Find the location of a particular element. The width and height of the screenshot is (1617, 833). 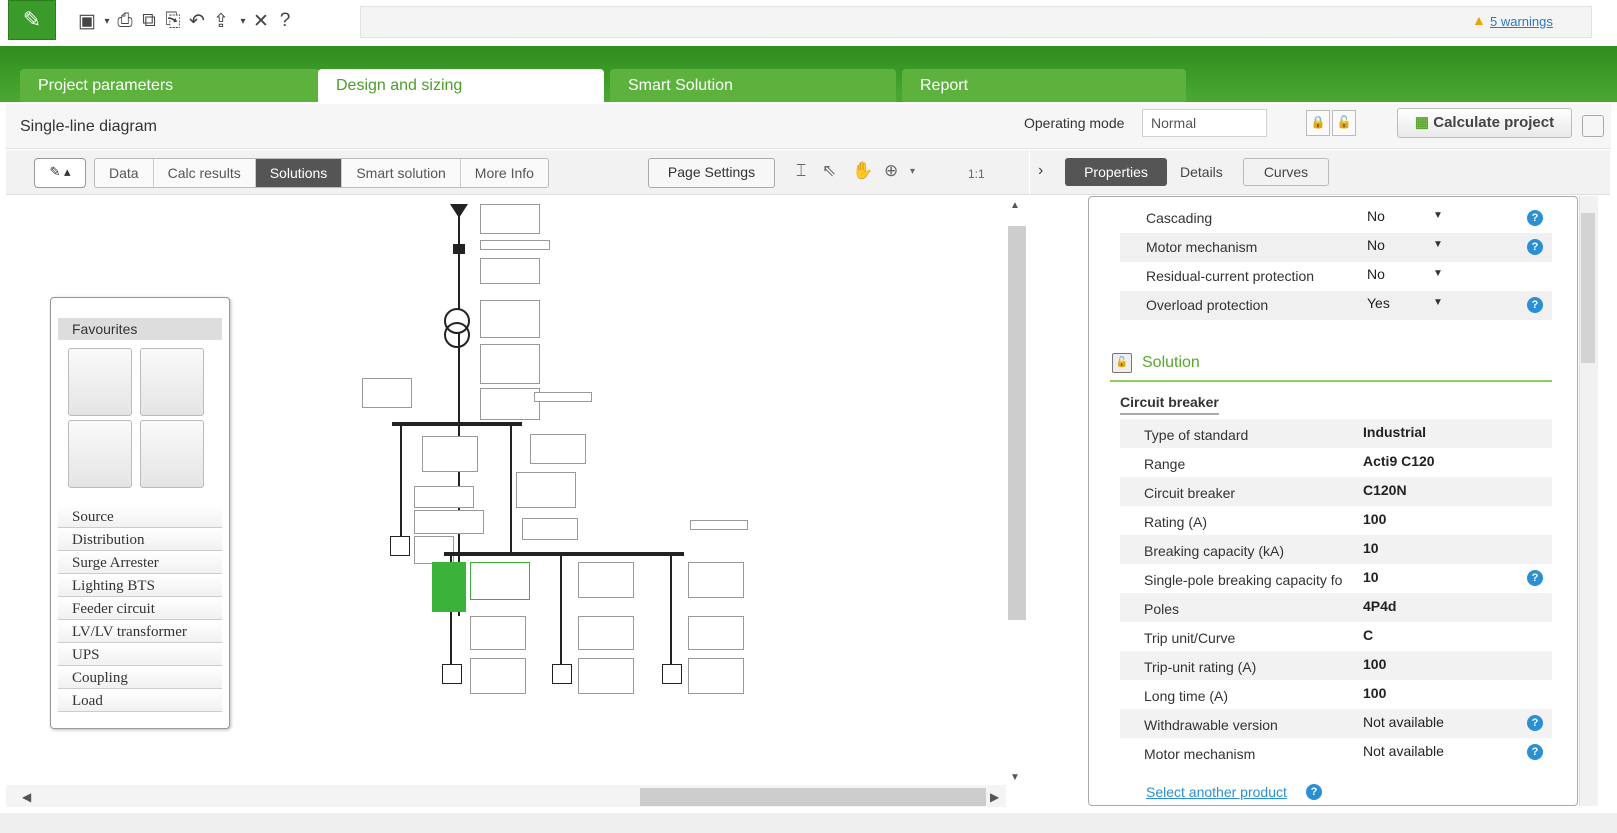

page-settings-button: Page Settings is located at coordinates (711, 173).